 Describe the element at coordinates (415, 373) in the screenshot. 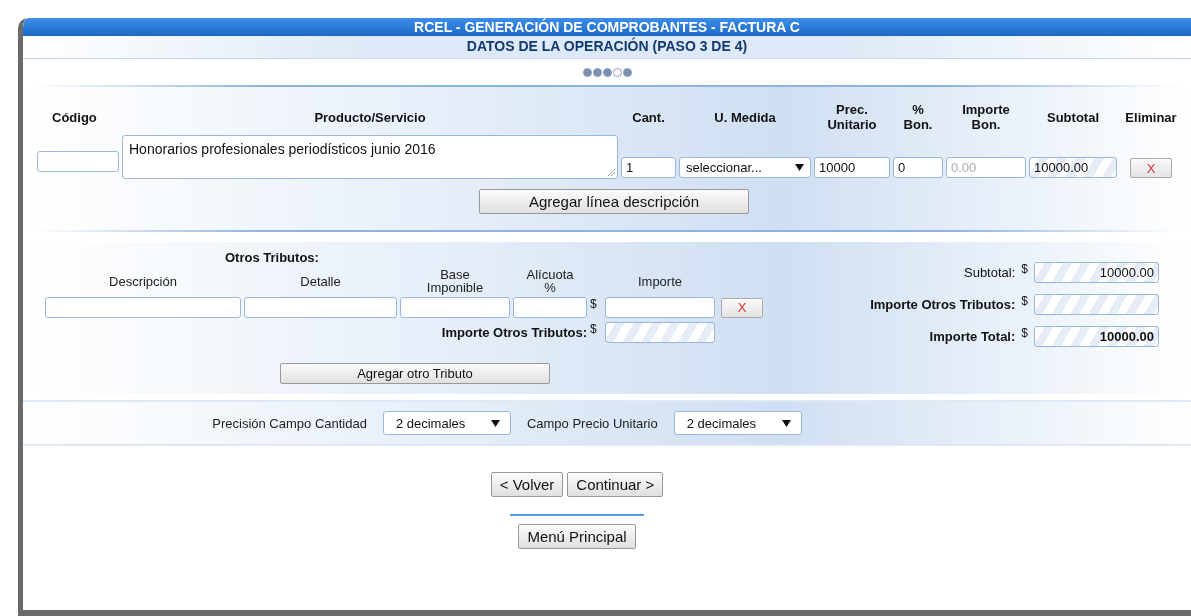

I see `add-tax-button: Agregar otro Tributo` at that location.